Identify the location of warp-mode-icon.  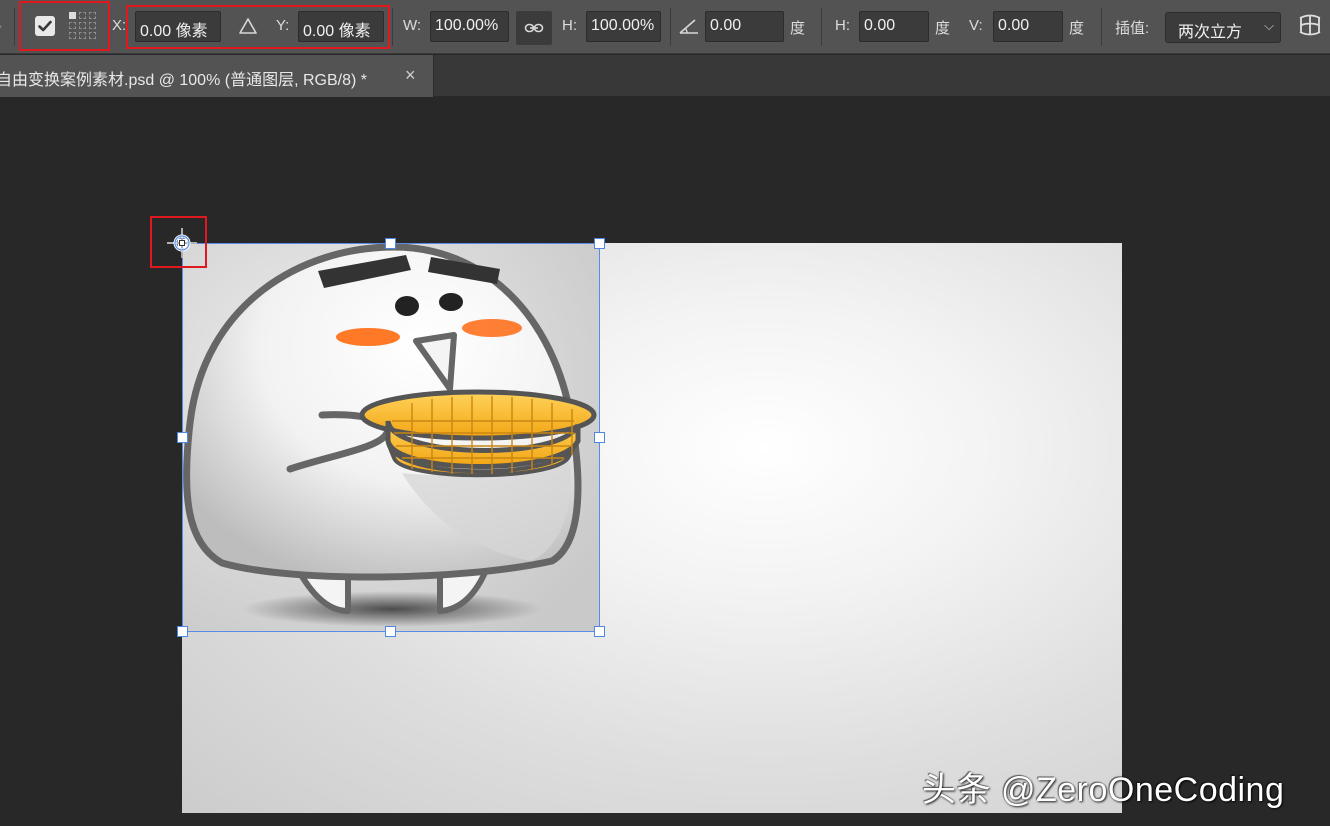
(1310, 26).